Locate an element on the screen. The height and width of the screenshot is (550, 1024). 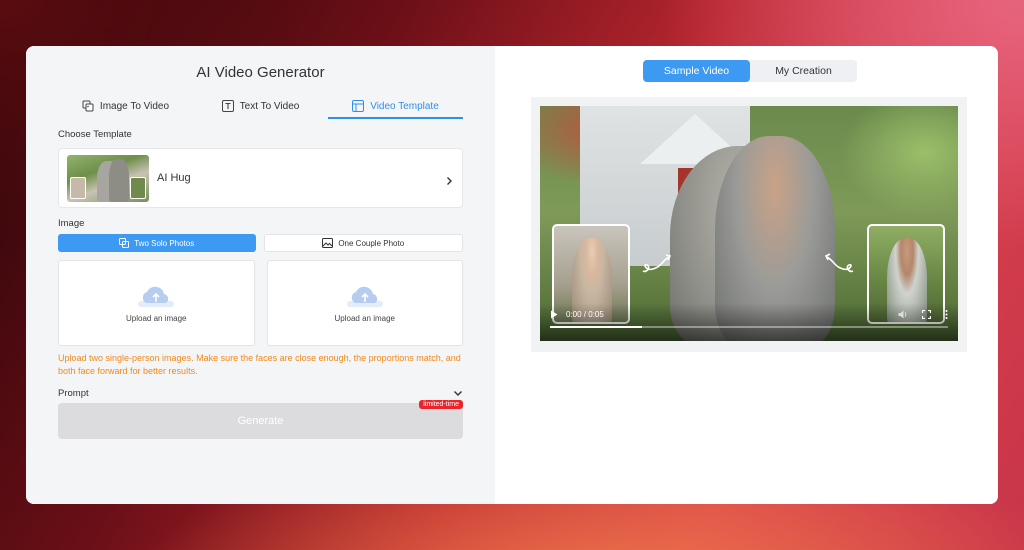
tab-label: Text To Video is located at coordinates (269, 106).